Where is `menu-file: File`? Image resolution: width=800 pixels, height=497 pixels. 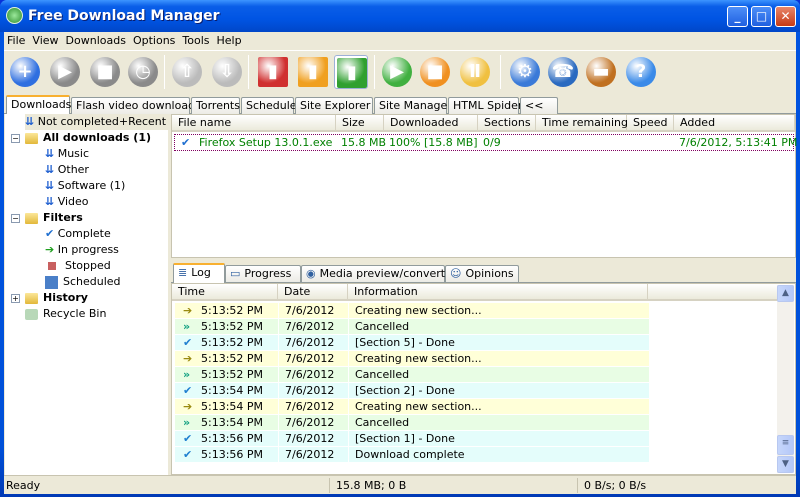 menu-file: File is located at coordinates (16, 40).